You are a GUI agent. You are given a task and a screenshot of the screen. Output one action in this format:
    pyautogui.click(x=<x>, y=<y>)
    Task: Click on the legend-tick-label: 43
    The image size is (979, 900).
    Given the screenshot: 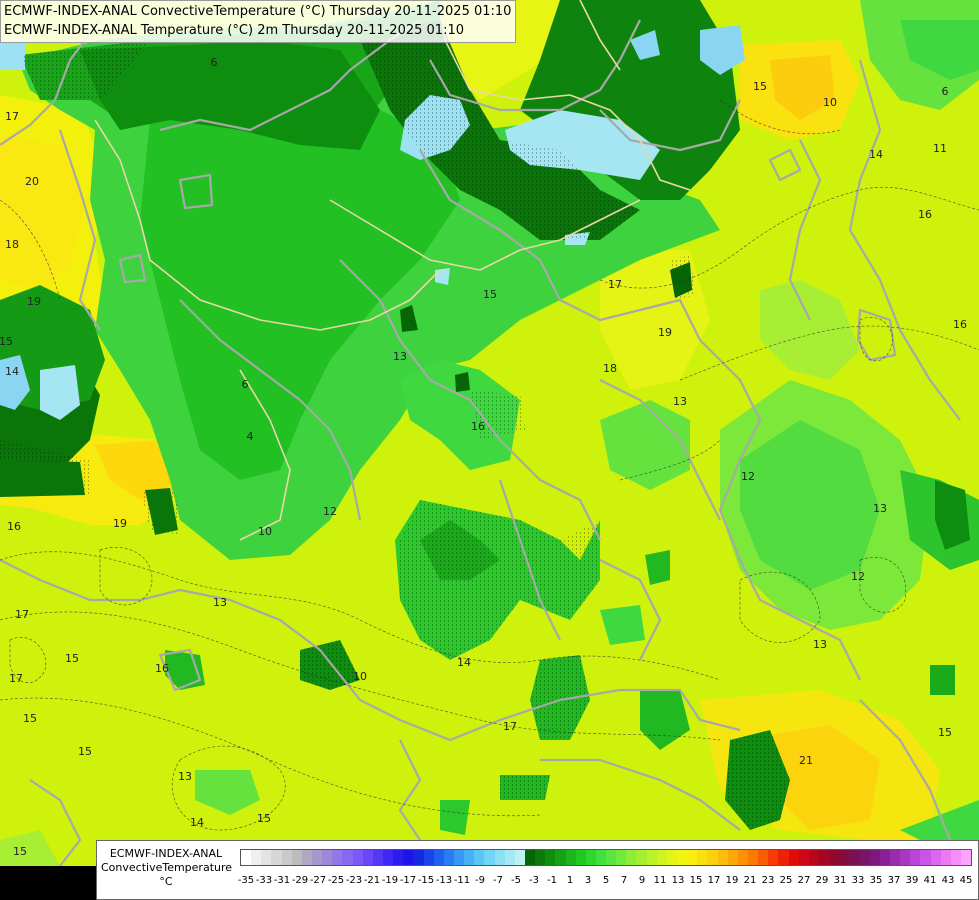 What is the action you would take?
    pyautogui.click(x=948, y=880)
    